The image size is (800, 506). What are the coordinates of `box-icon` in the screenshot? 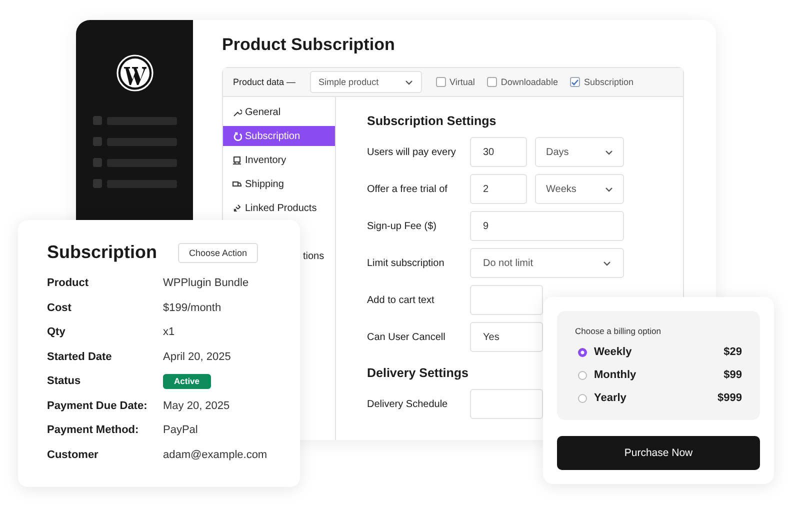 It's located at (237, 160).